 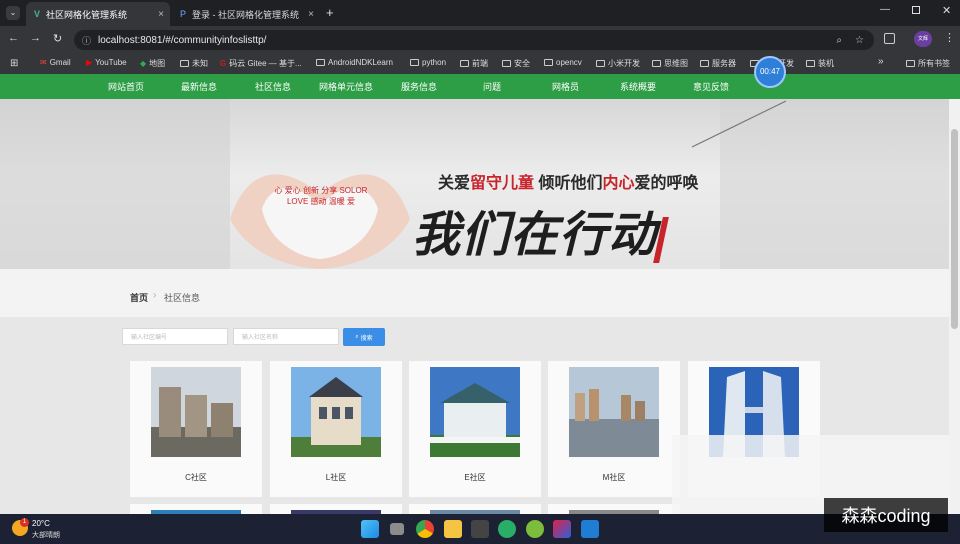 What do you see at coordinates (13, 13) in the screenshot?
I see `tab-list-chevron-icon: ⌄` at bounding box center [13, 13].